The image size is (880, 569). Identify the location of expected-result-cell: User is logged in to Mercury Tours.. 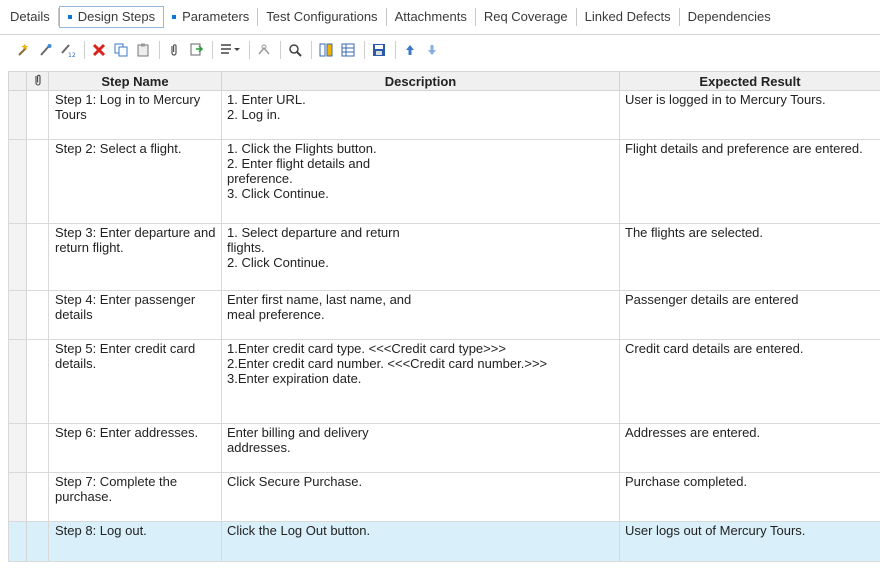
(749, 115).